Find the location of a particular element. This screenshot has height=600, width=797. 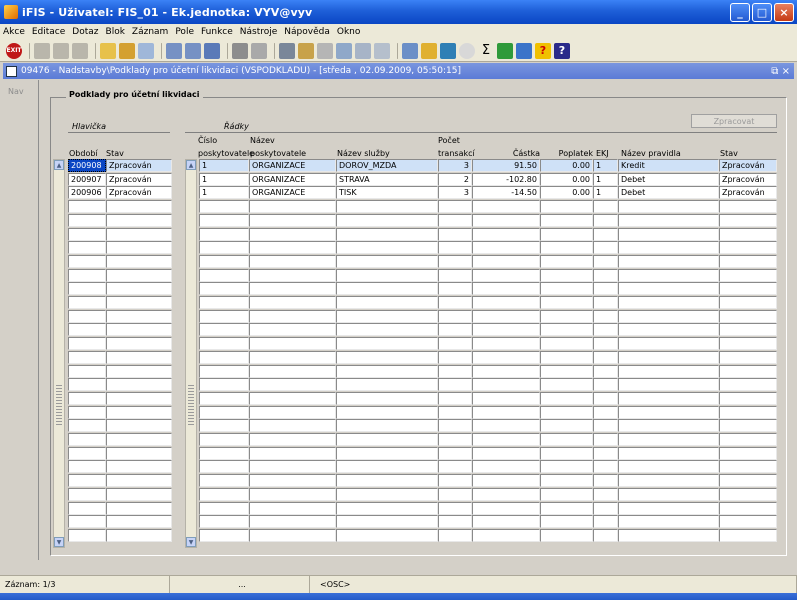

excel-icon is located at coordinates (505, 50).